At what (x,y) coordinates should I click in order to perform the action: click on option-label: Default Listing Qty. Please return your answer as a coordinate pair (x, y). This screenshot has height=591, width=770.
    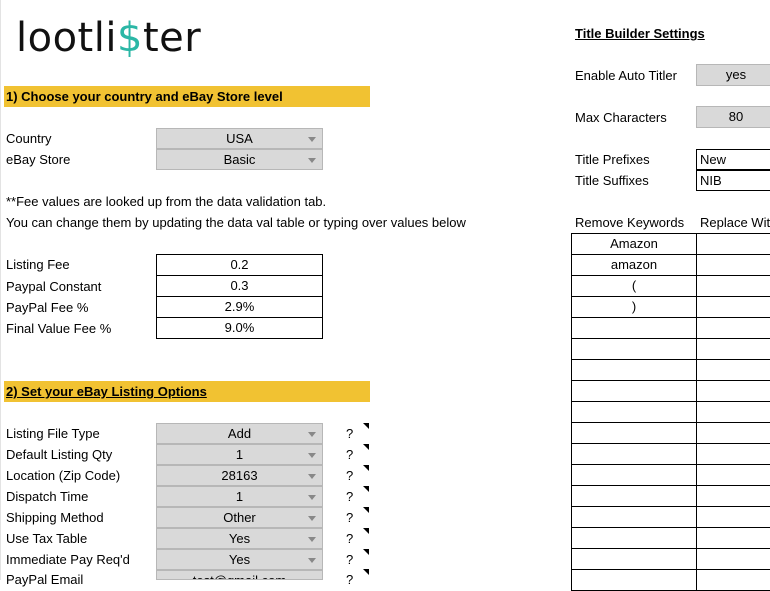
    Looking at the image, I should click on (59, 454).